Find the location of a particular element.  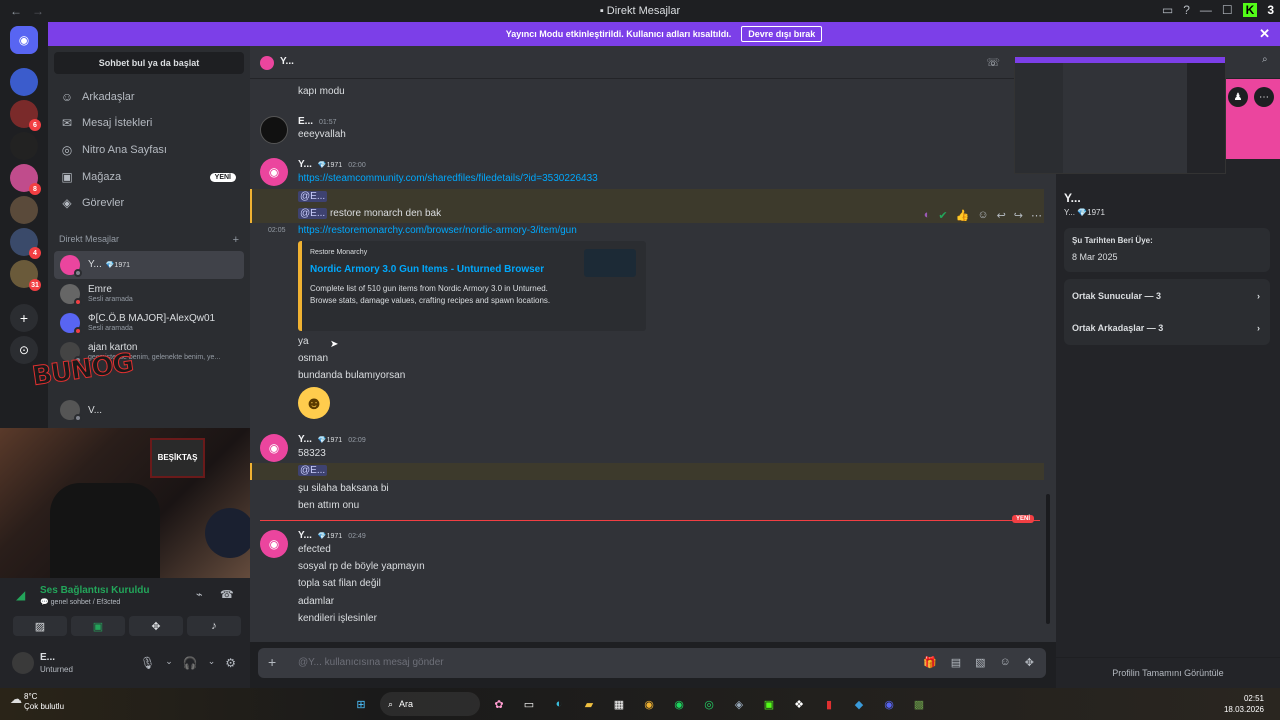

store-icon: ▦ is located at coordinates (619, 704).